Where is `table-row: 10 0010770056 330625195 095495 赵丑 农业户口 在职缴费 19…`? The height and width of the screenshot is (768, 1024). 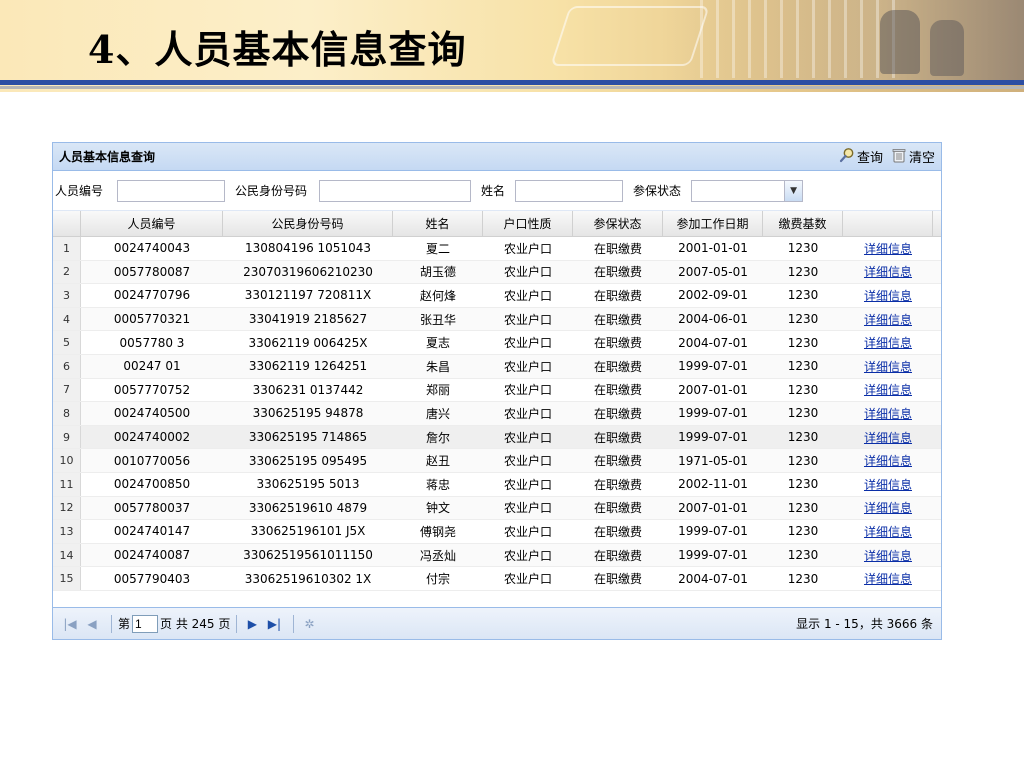
table-row: 10 0010770056 330625195 095495 赵丑 农业户口 在职缴费 19… is located at coordinates (497, 461).